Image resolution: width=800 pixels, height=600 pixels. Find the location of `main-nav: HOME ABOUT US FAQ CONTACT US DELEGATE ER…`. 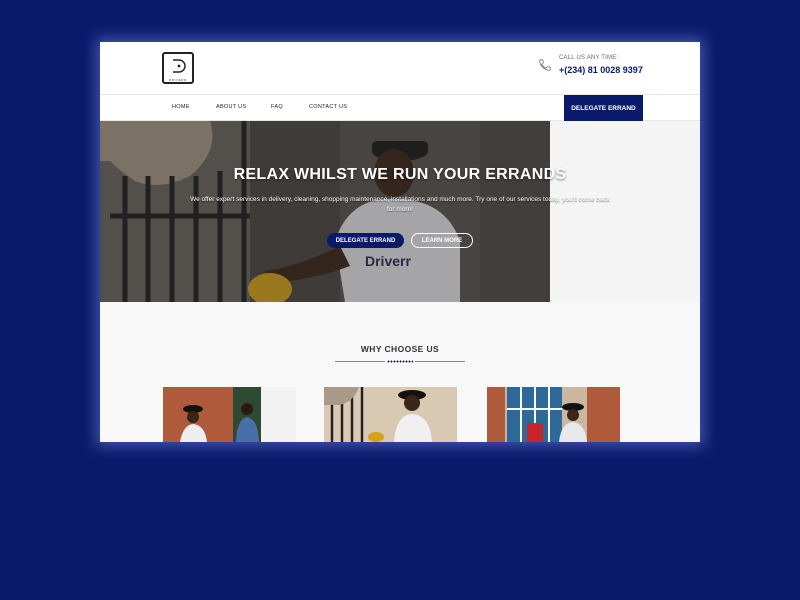

main-nav: HOME ABOUT US FAQ CONTACT US DELEGATE ER… is located at coordinates (400, 108).